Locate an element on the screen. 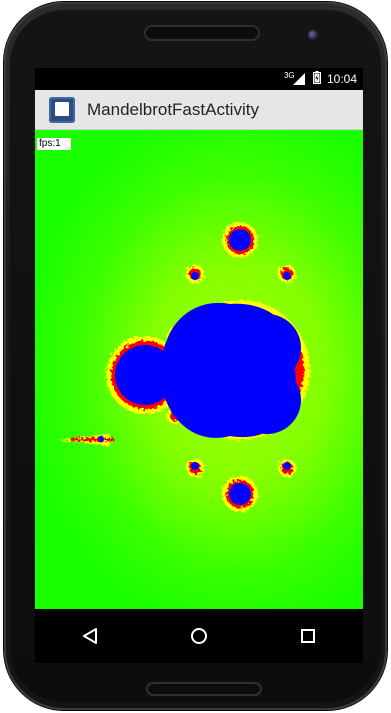 This screenshot has width=391, height=713. status-bar: 3G 10:04 is located at coordinates (199, 79).